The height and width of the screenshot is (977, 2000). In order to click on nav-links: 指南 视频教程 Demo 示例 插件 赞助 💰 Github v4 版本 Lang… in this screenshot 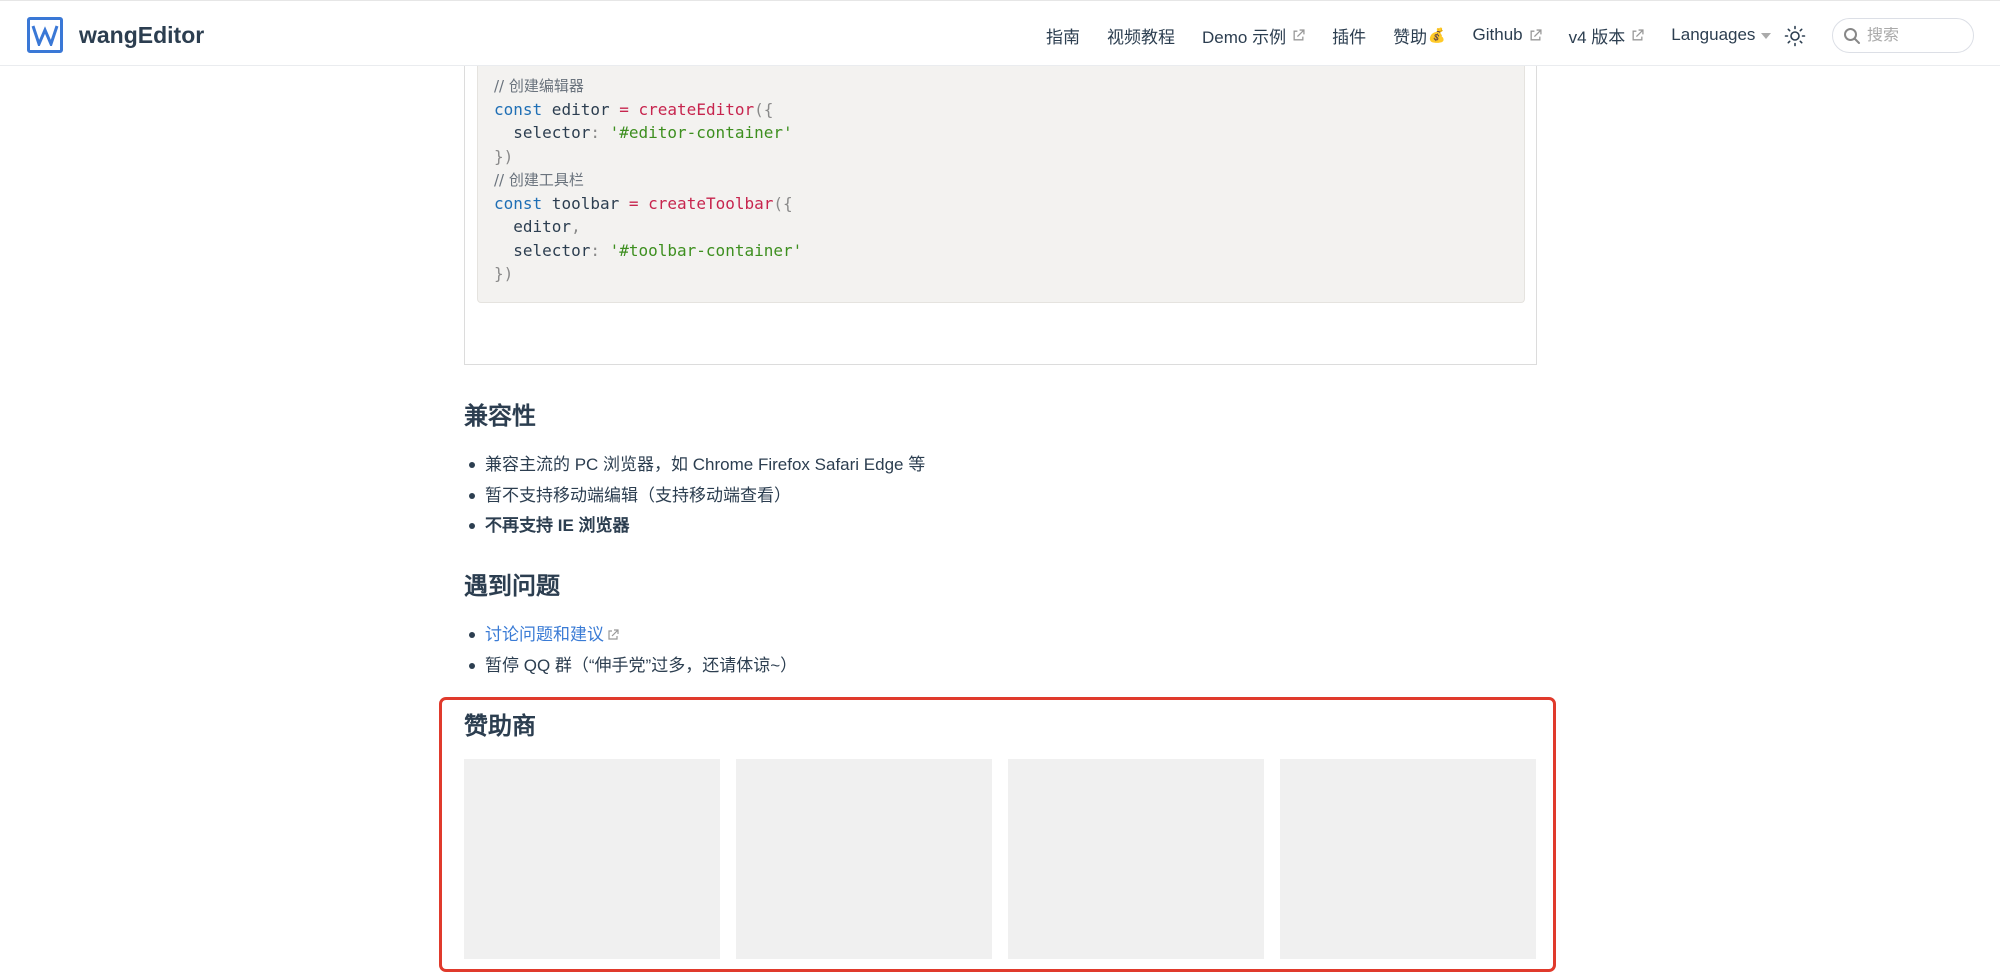, I will do `click(1422, 35)`.